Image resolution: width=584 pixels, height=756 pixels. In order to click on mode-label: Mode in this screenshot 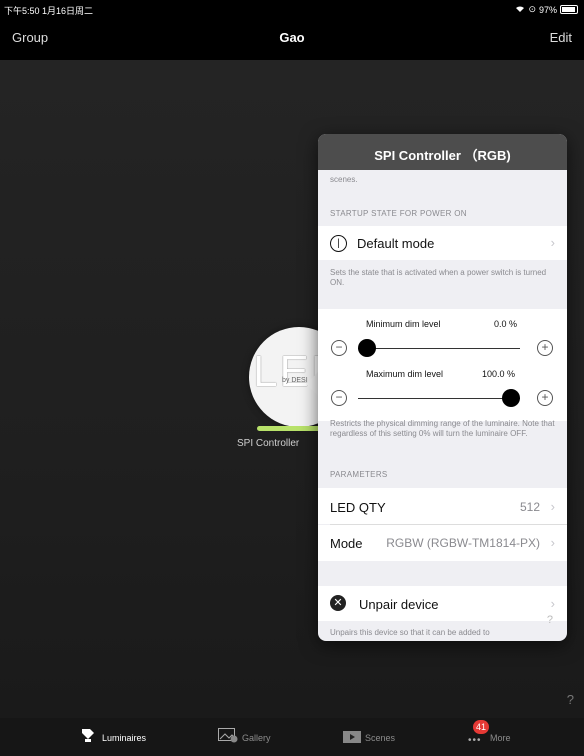, I will do `click(346, 543)`.